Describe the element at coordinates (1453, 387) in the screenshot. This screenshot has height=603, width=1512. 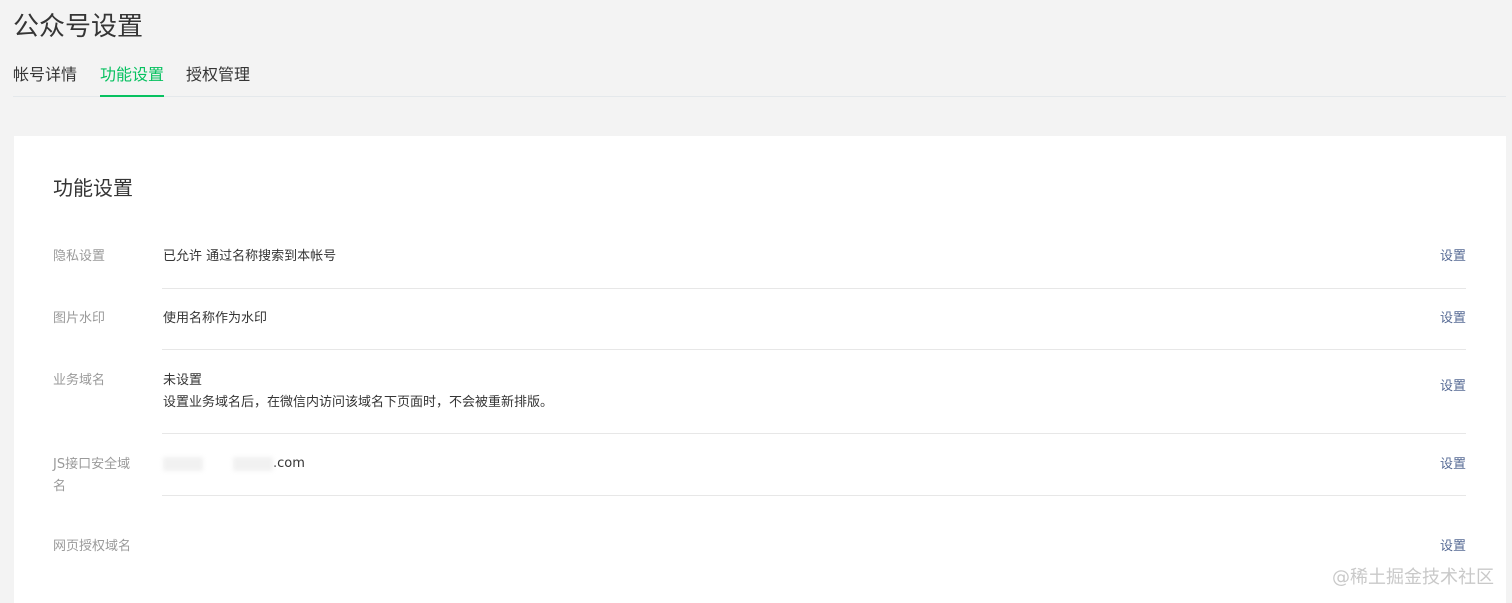
I see `business-domain-button: 设置` at that location.